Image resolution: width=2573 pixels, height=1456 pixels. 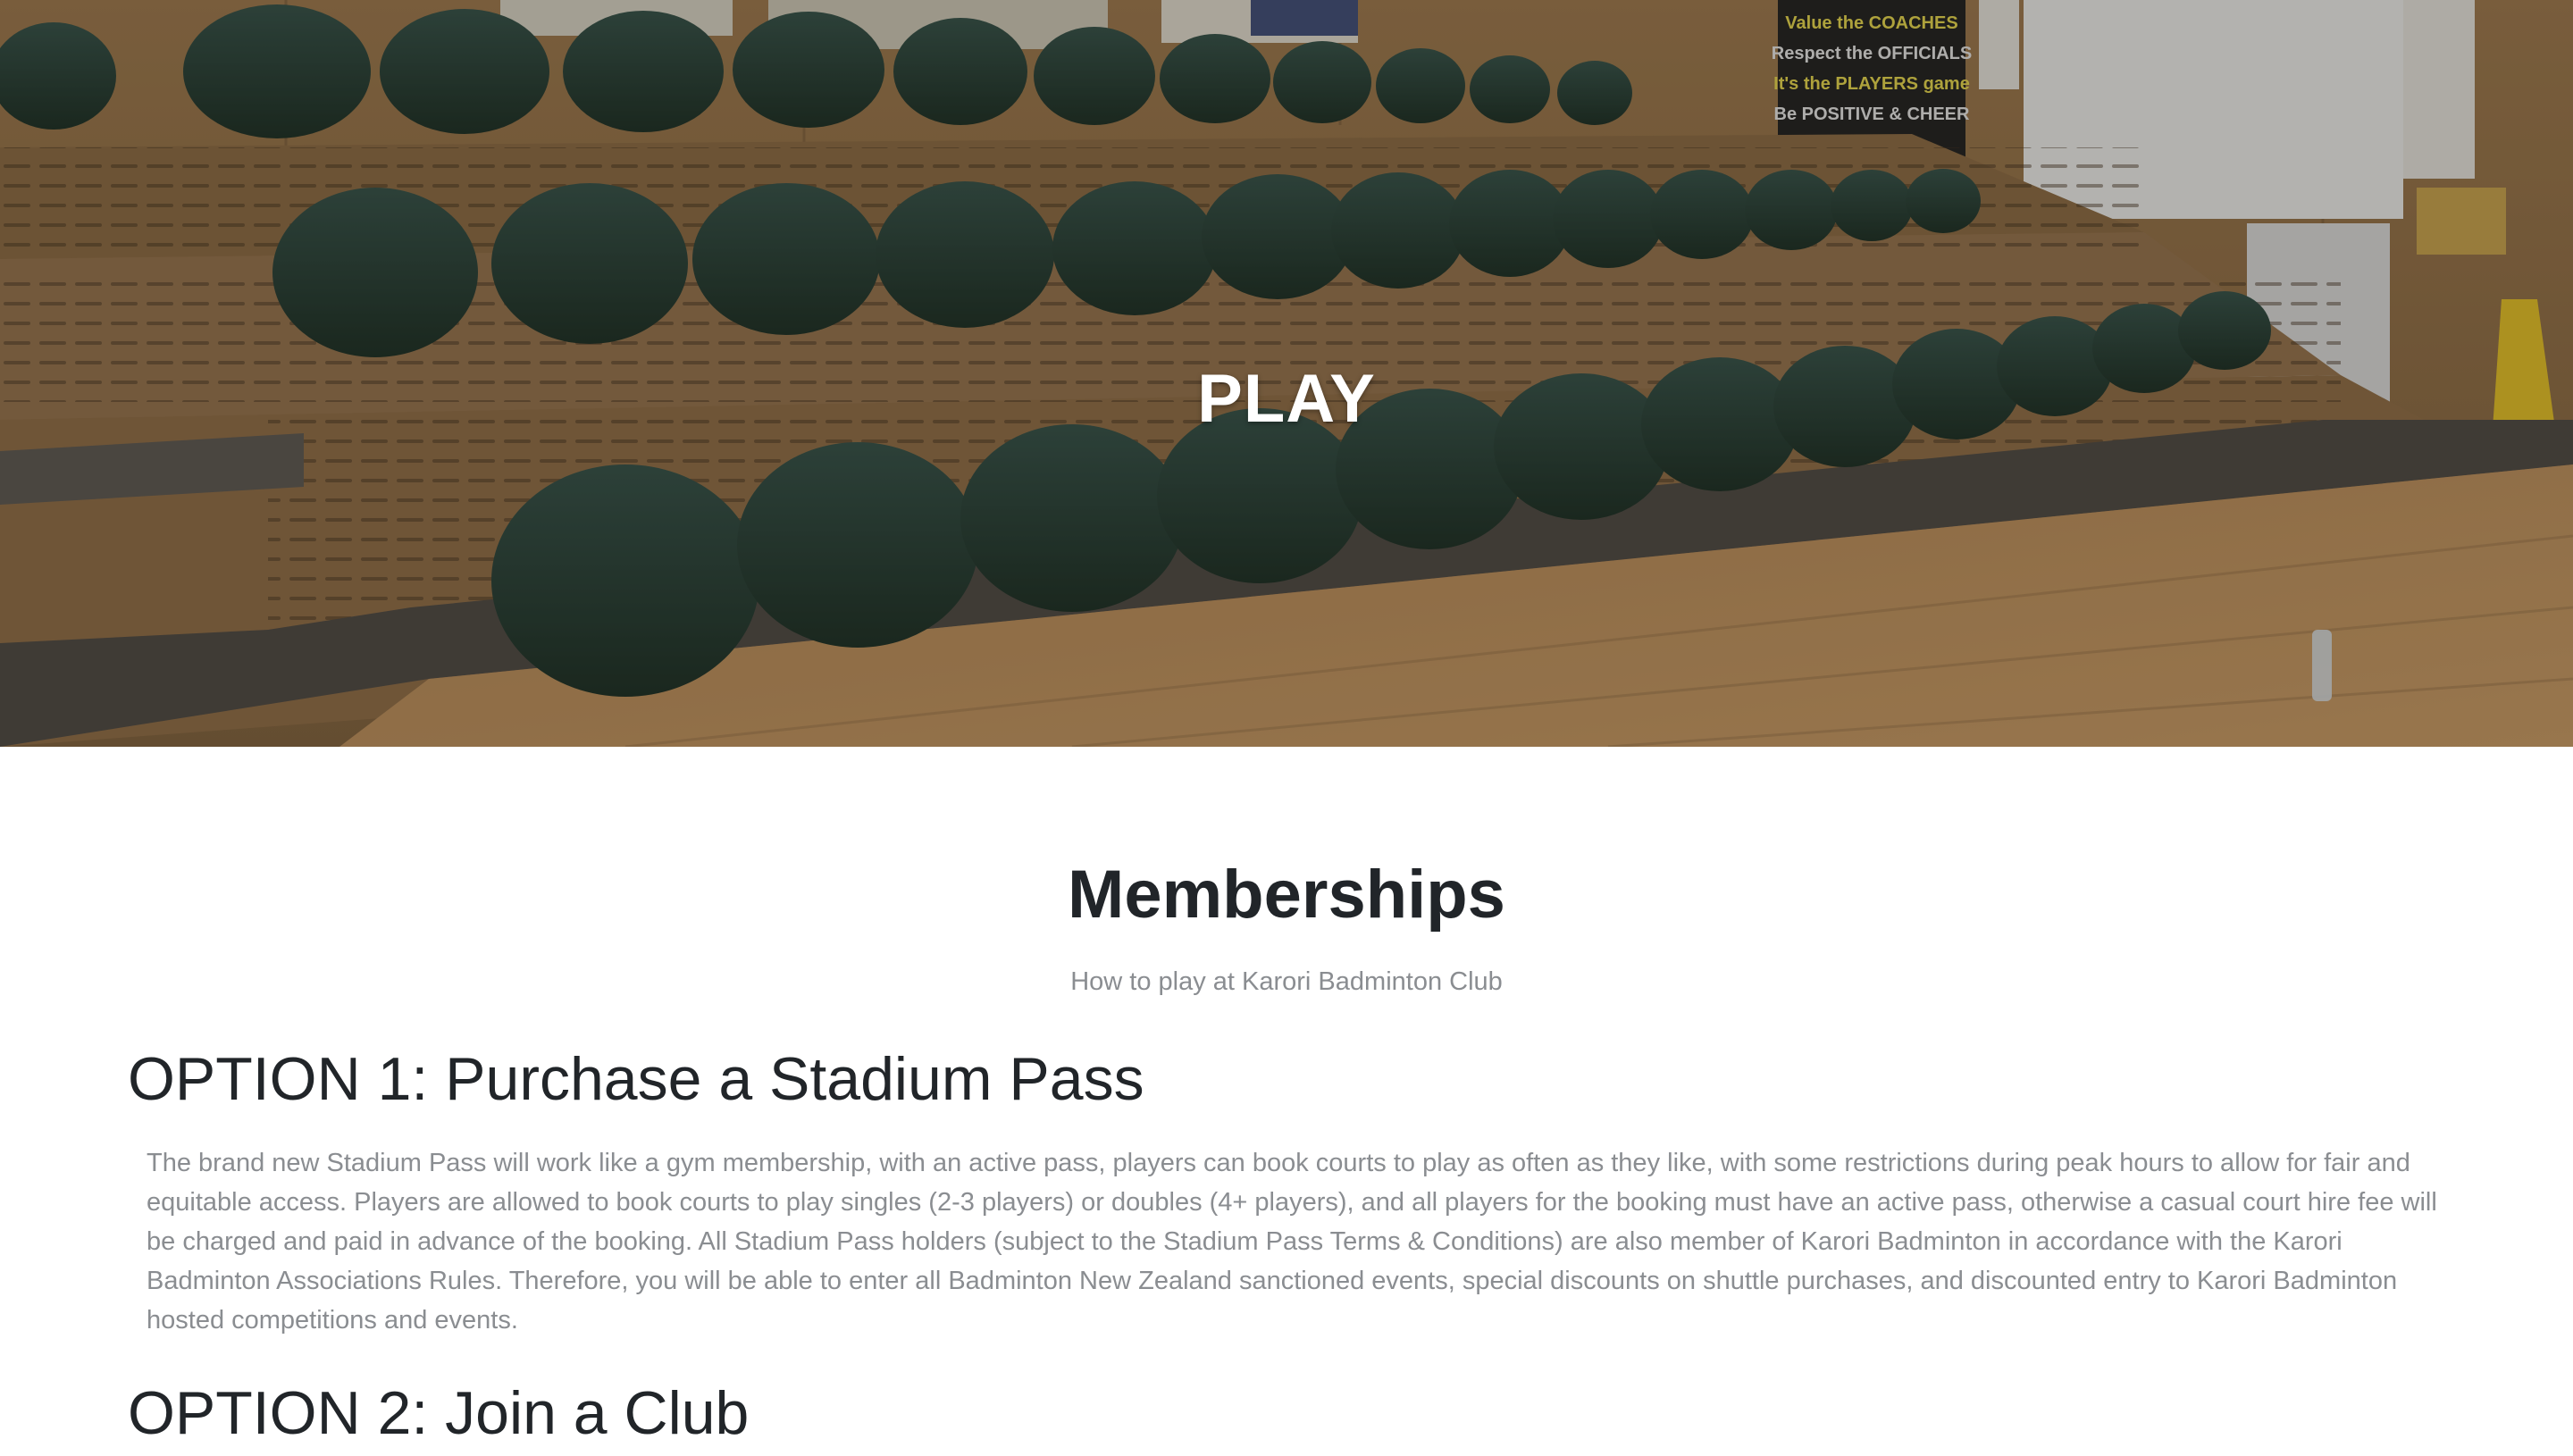 What do you see at coordinates (636, 1079) in the screenshot?
I see `option-1-heading: OPTION 1: Purchase a Stadium Pass` at bounding box center [636, 1079].